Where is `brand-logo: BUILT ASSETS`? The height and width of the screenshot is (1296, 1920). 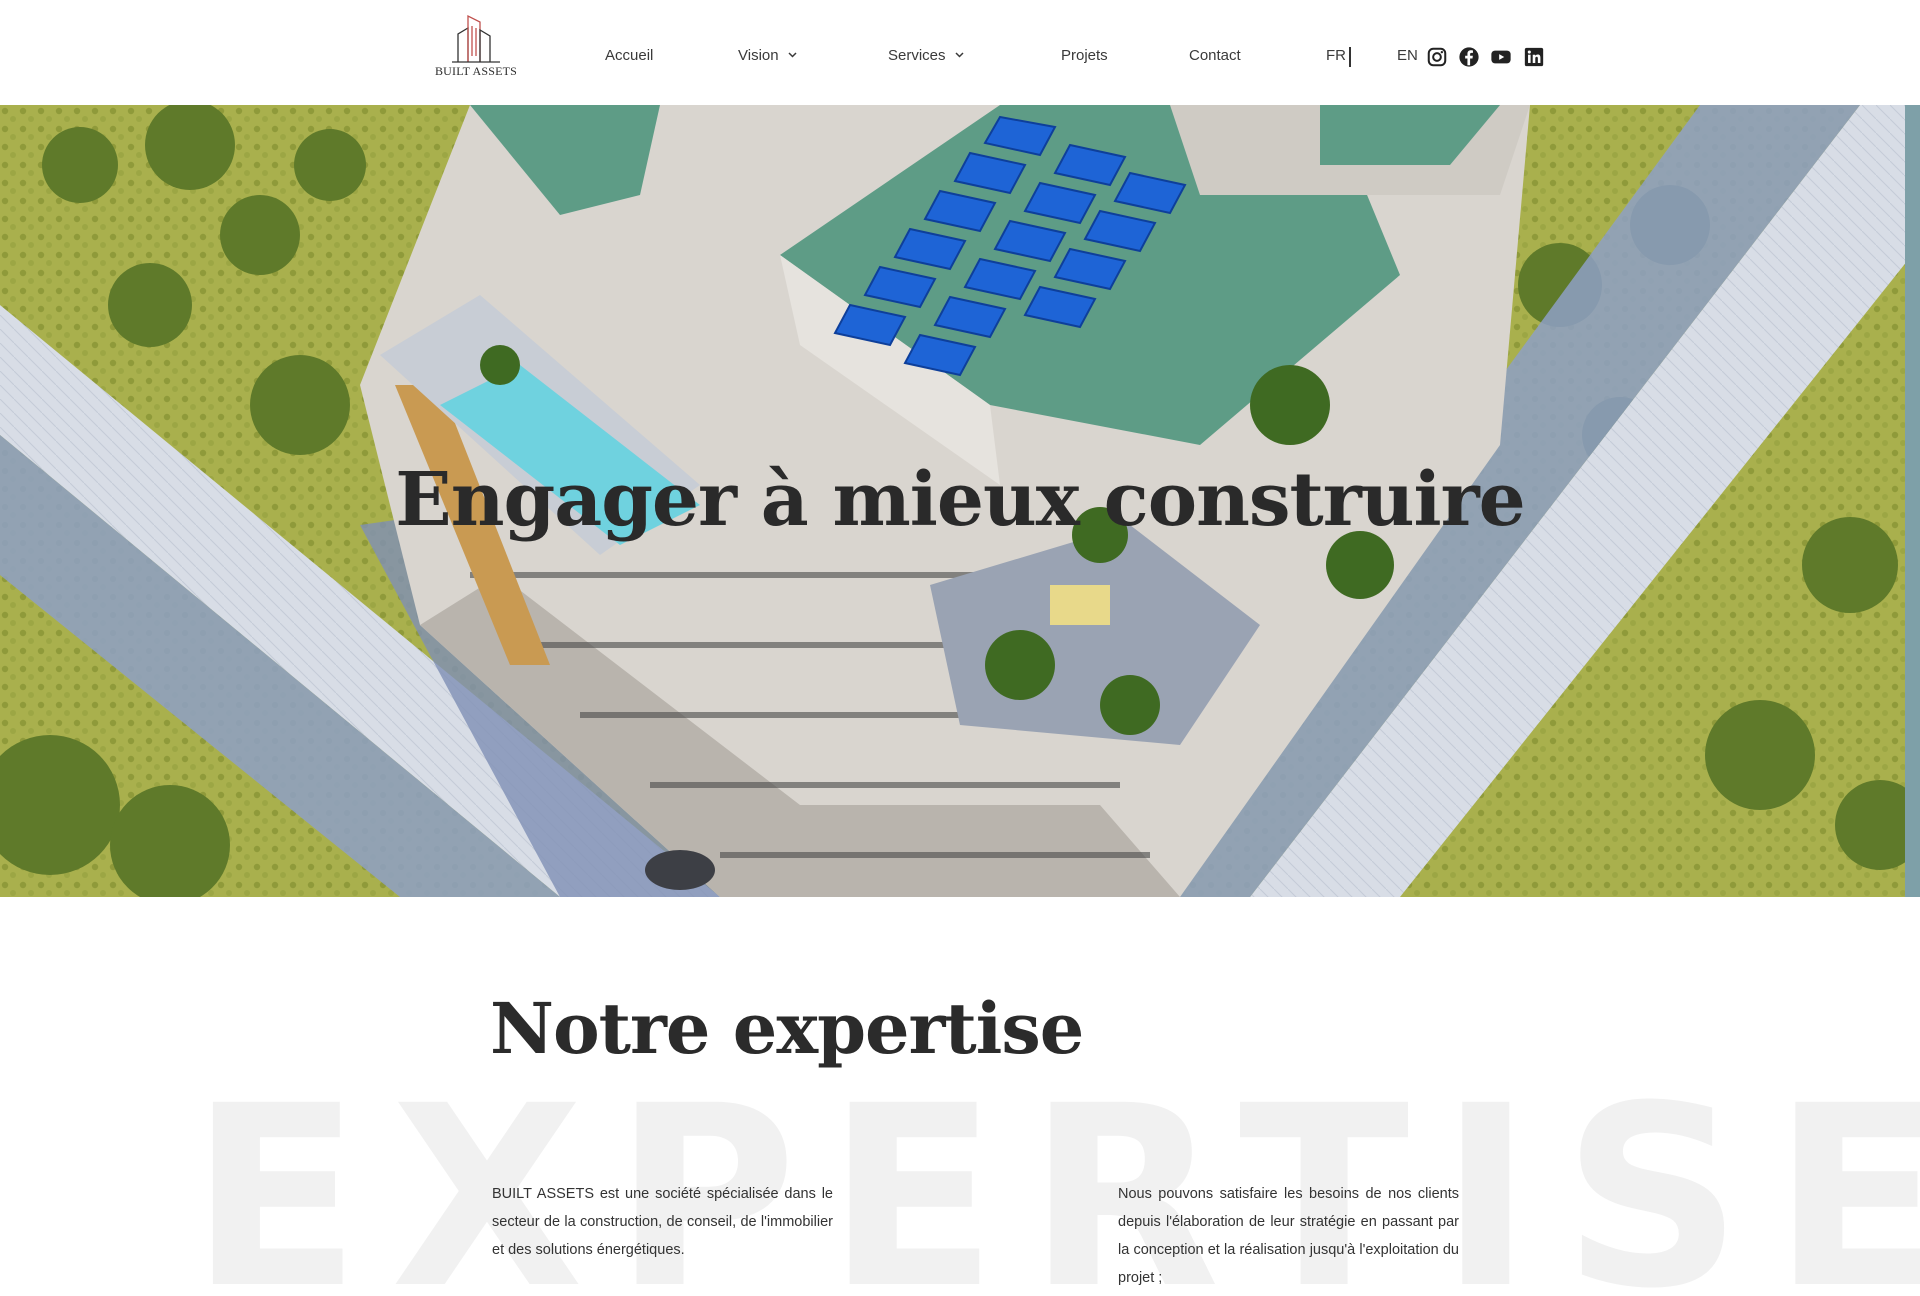
brand-logo: BUILT ASSETS is located at coordinates (476, 47).